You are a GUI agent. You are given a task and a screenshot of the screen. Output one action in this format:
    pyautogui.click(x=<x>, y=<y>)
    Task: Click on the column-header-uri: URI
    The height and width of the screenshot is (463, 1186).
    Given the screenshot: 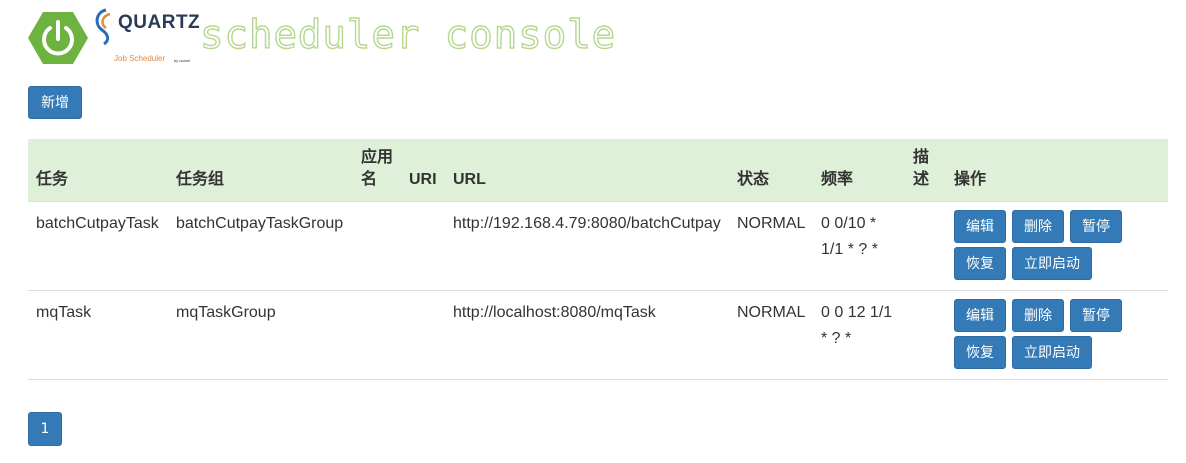 What is the action you would take?
    pyautogui.click(x=423, y=170)
    